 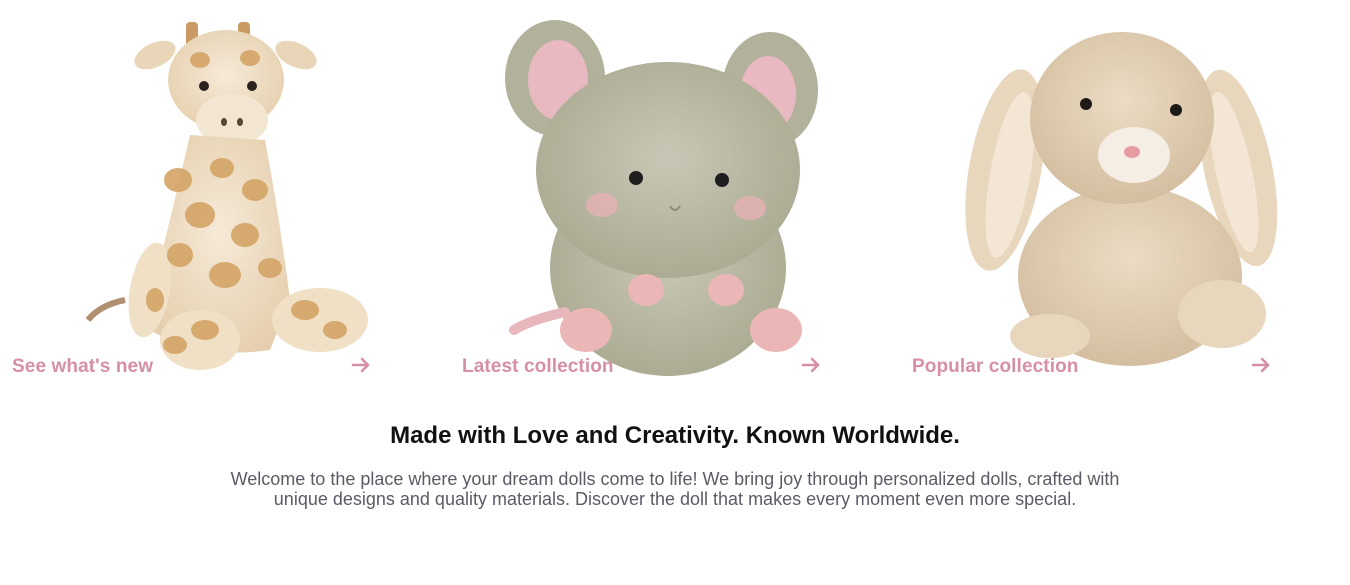 I want to click on card-label: See what's new, so click(x=82, y=367).